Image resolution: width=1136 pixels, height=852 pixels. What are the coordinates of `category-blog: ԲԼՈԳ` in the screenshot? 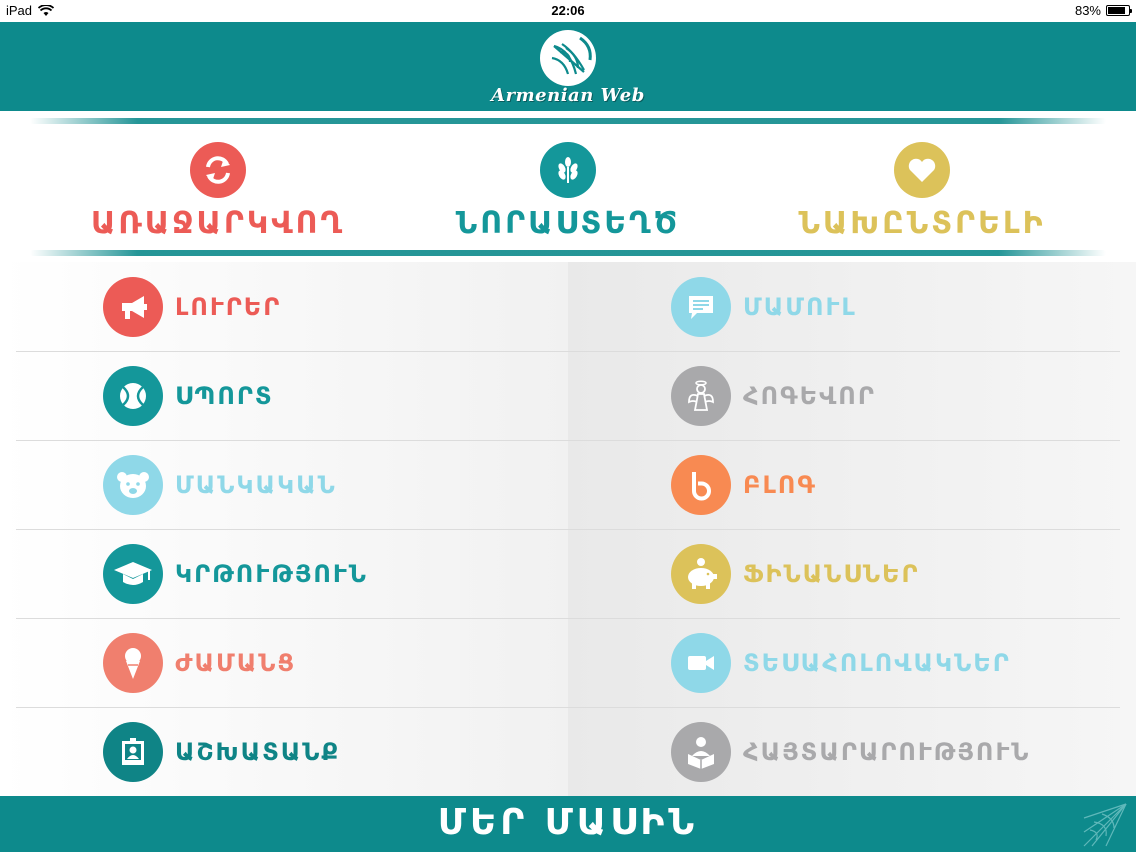 It's located at (744, 484).